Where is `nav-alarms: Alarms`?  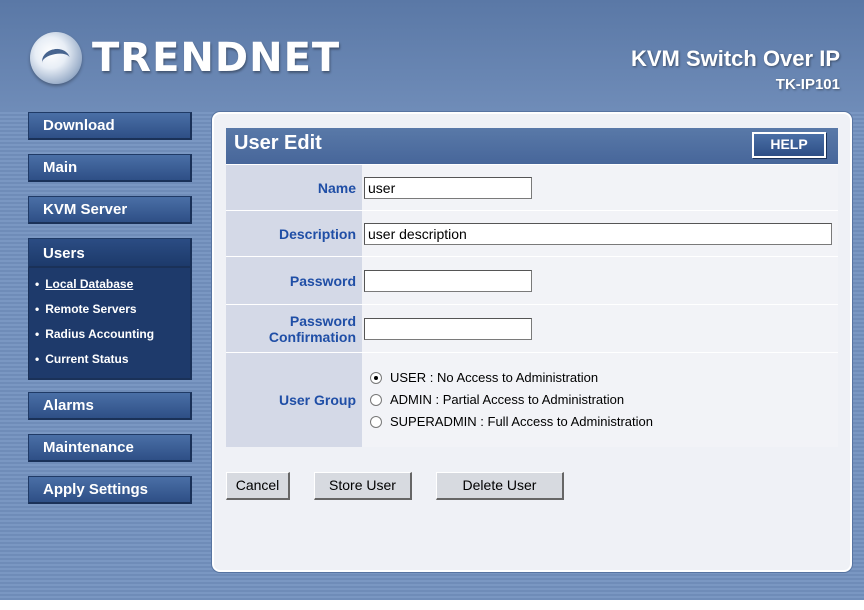
nav-alarms: Alarms is located at coordinates (110, 406).